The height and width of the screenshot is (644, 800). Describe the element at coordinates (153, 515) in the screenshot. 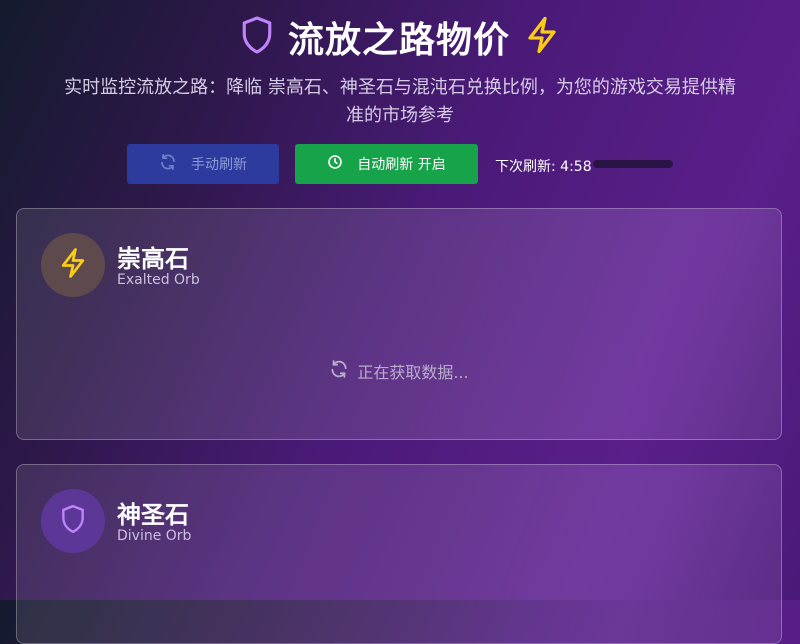

I see `card-title: 神圣石` at that location.